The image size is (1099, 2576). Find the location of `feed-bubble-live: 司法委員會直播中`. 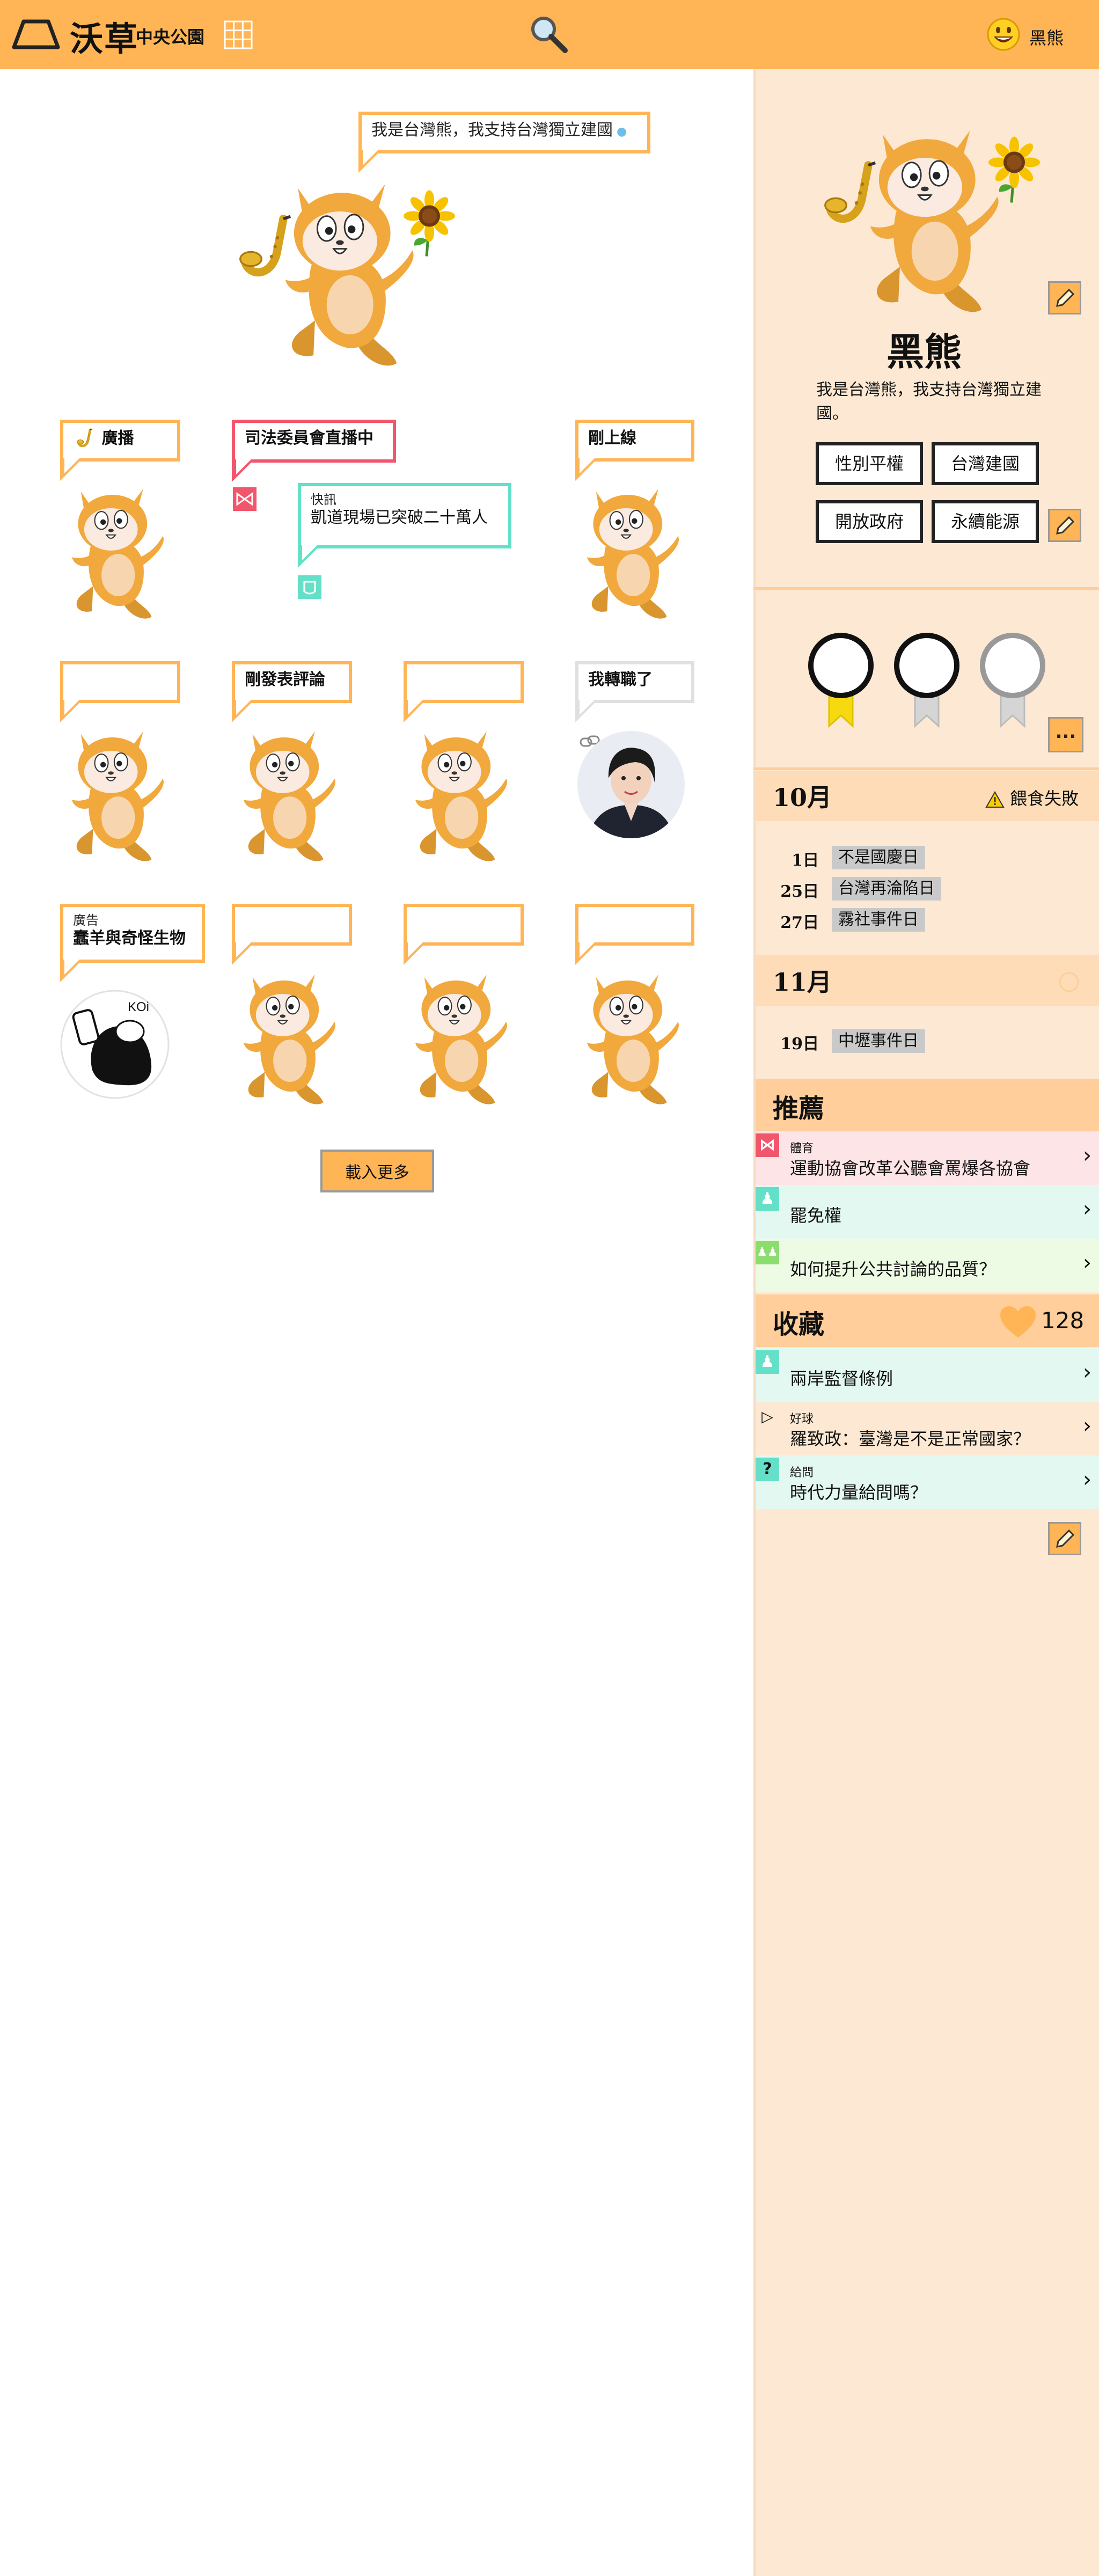

feed-bubble-live: 司法委員會直播中 is located at coordinates (314, 451).